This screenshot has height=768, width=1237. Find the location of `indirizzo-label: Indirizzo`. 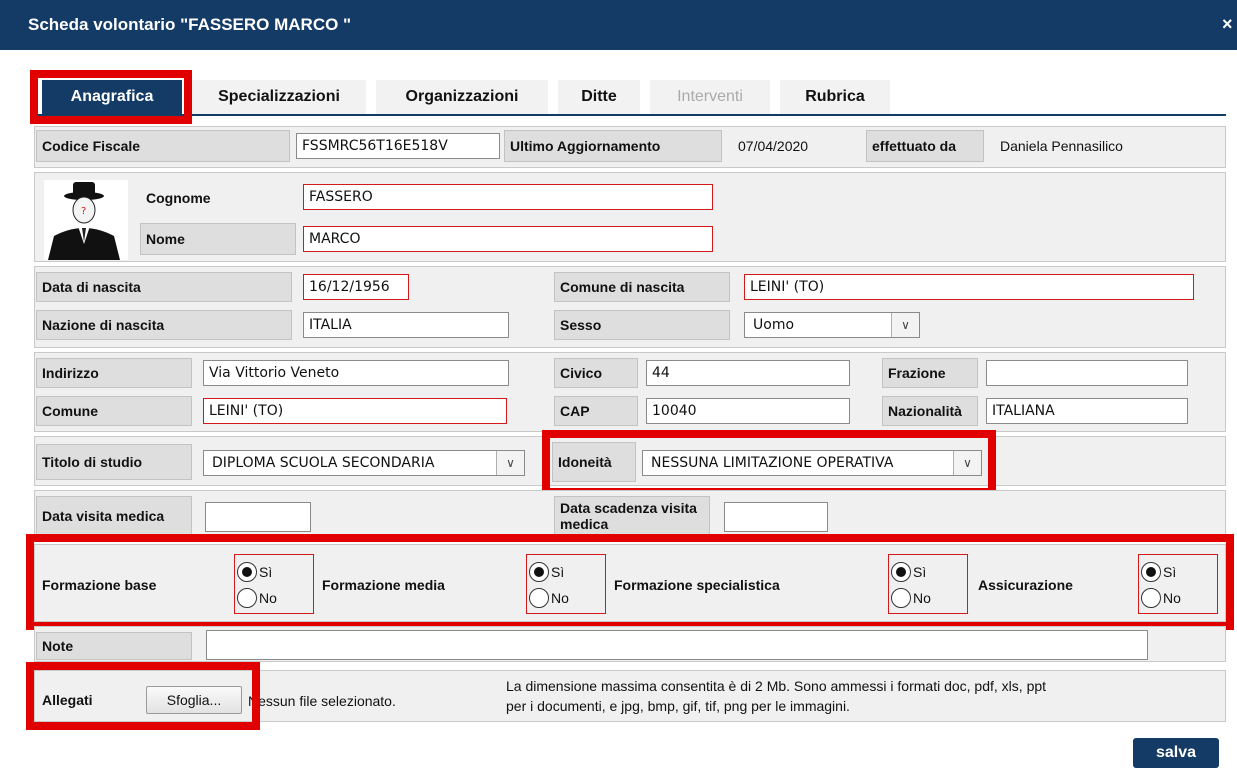

indirizzo-label: Indirizzo is located at coordinates (114, 373).